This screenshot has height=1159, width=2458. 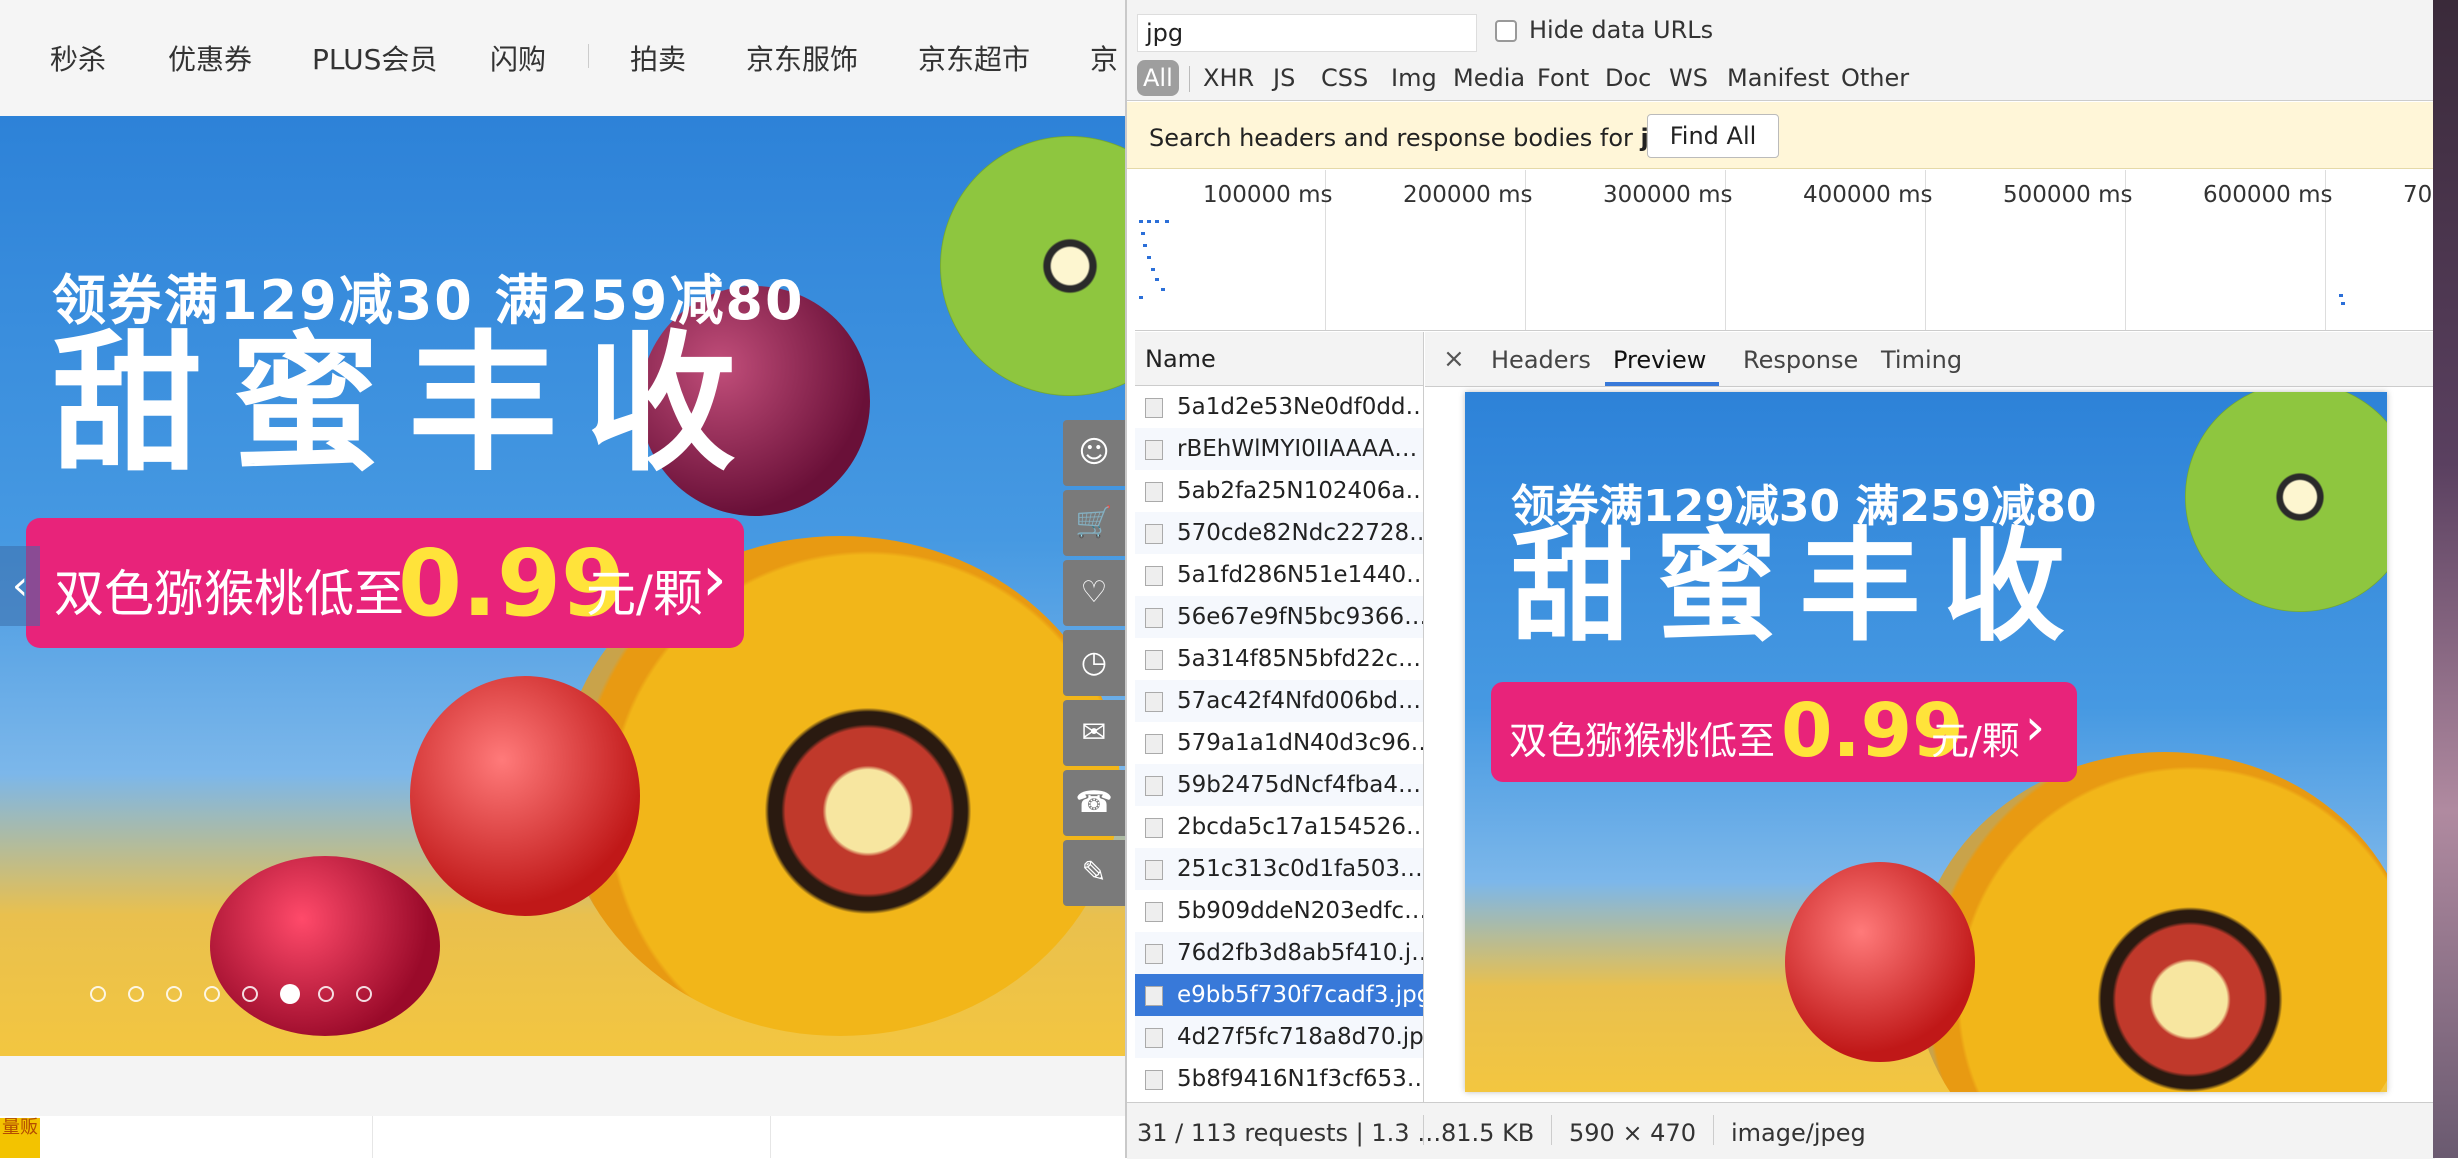 I want to click on type-filter-other: Other, so click(x=1875, y=78).